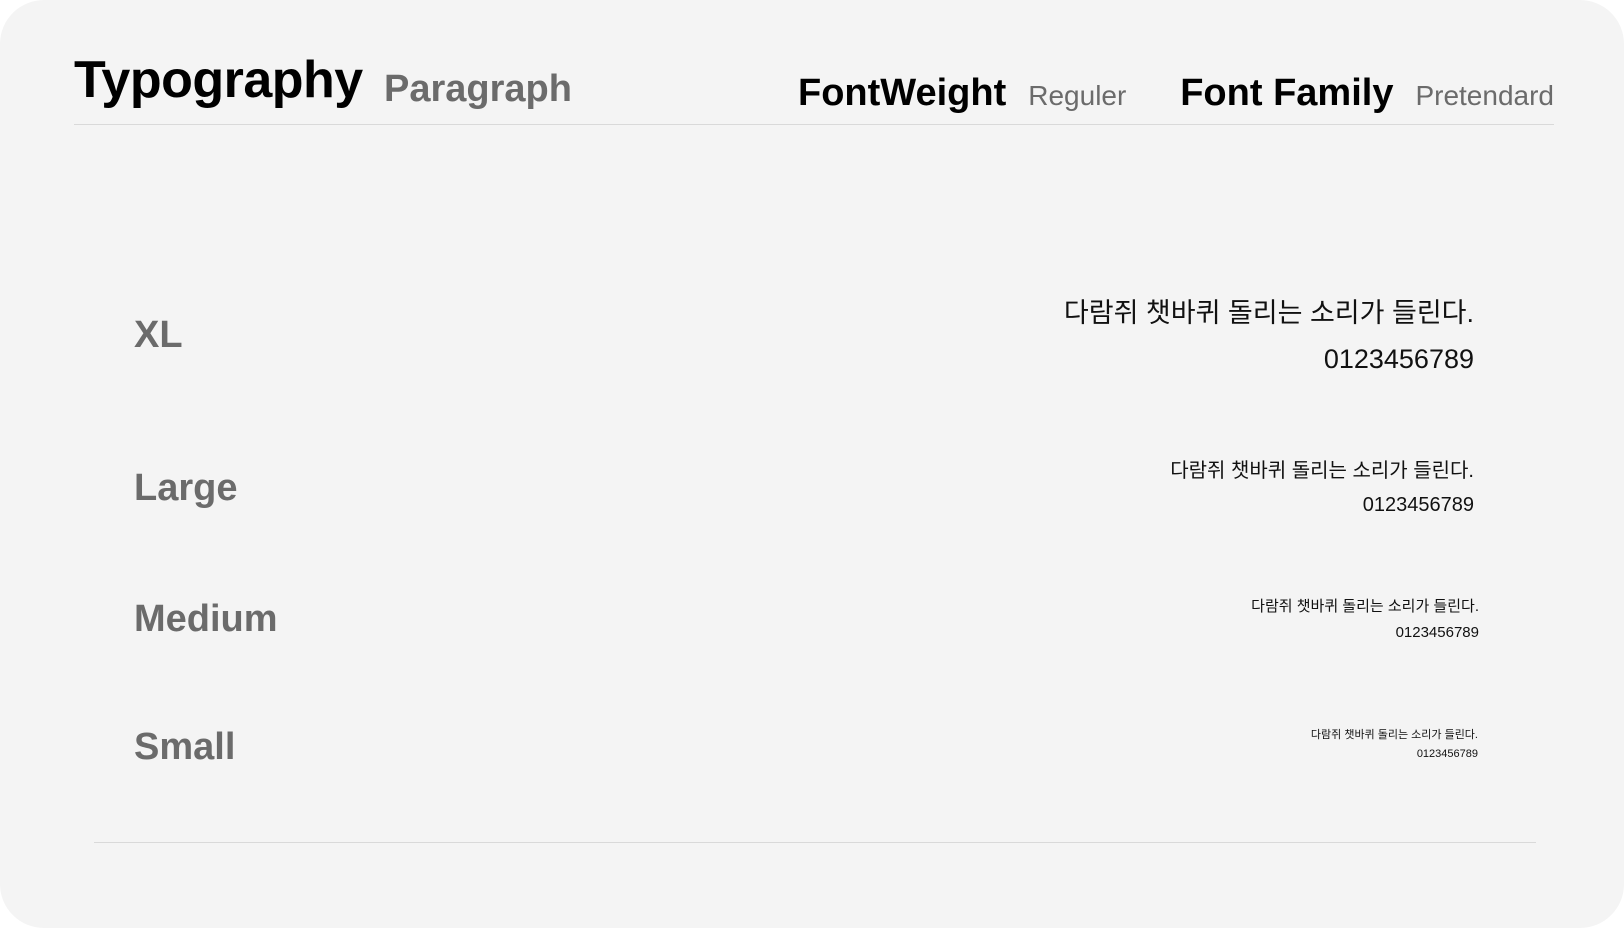 The image size is (1624, 928). What do you see at coordinates (1269, 336) in the screenshot?
I see `sample-xl: 다람쥐 챗바퀴 돌리는 소리가 들린다. 0123456789` at bounding box center [1269, 336].